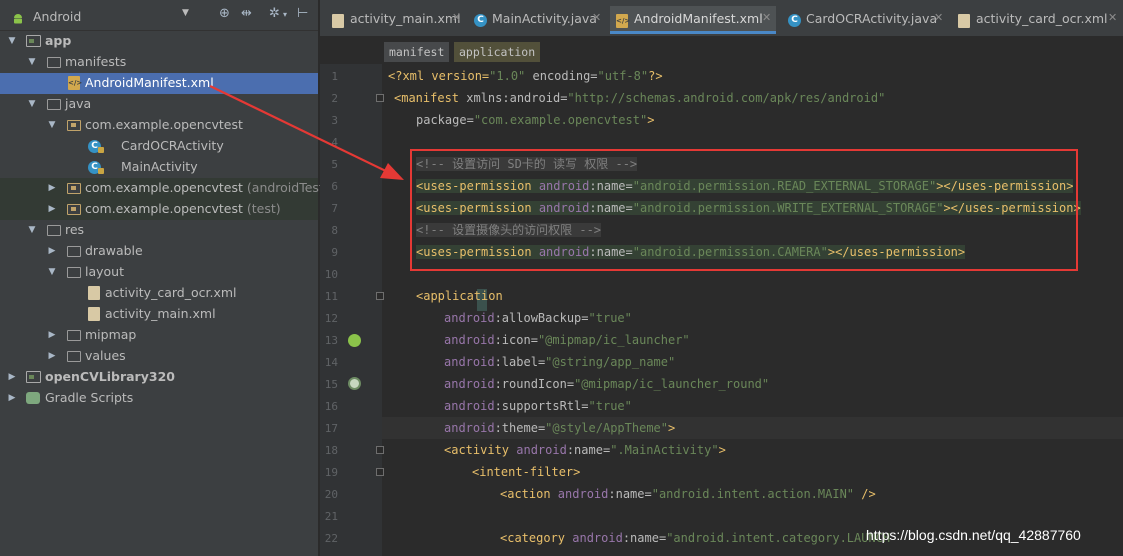 This screenshot has height=556, width=1123. I want to click on tree-item-package-test: ▶ com.example.opencvtest (test), so click(159, 209).